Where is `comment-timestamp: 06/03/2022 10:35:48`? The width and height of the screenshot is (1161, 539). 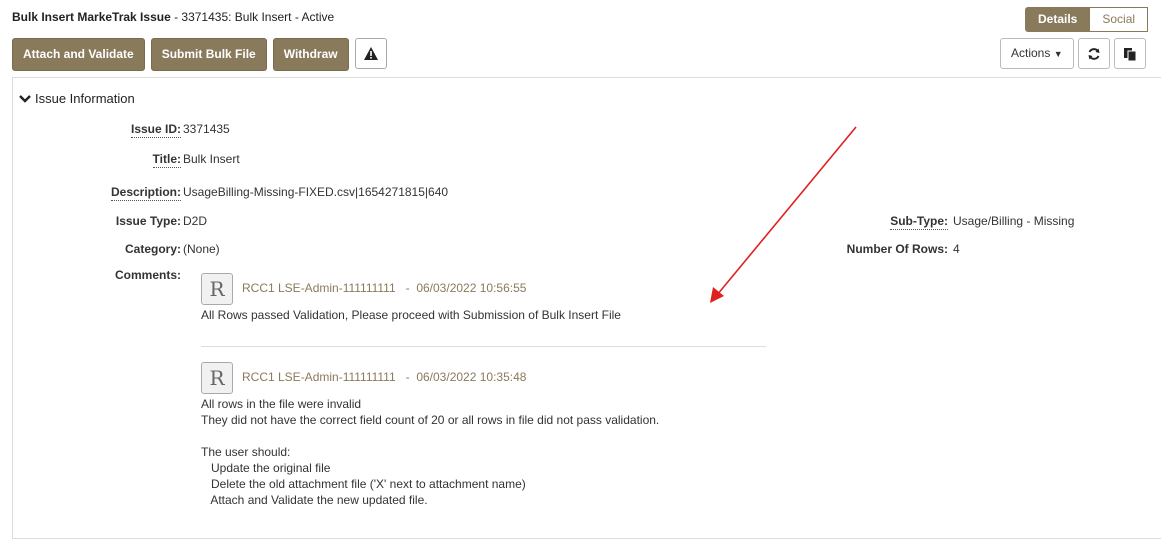
comment-timestamp: 06/03/2022 10:35:48 is located at coordinates (471, 377).